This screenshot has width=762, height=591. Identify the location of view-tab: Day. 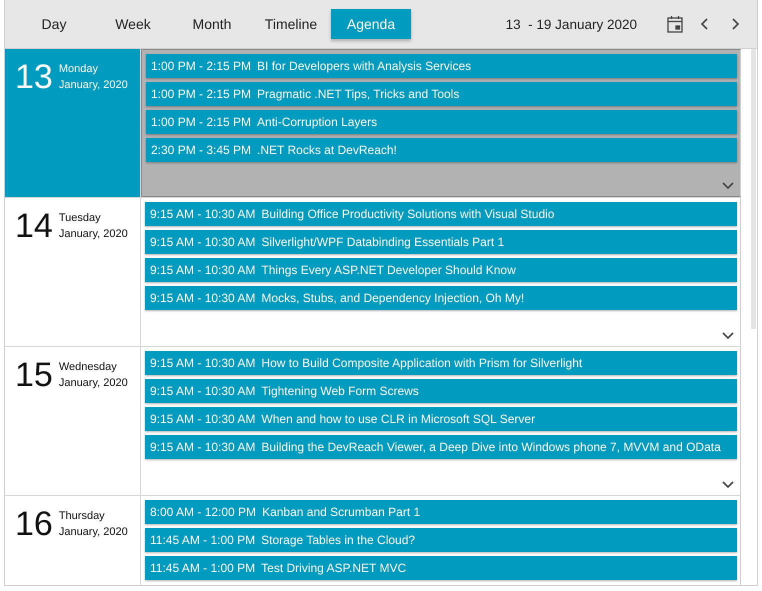
(54, 24).